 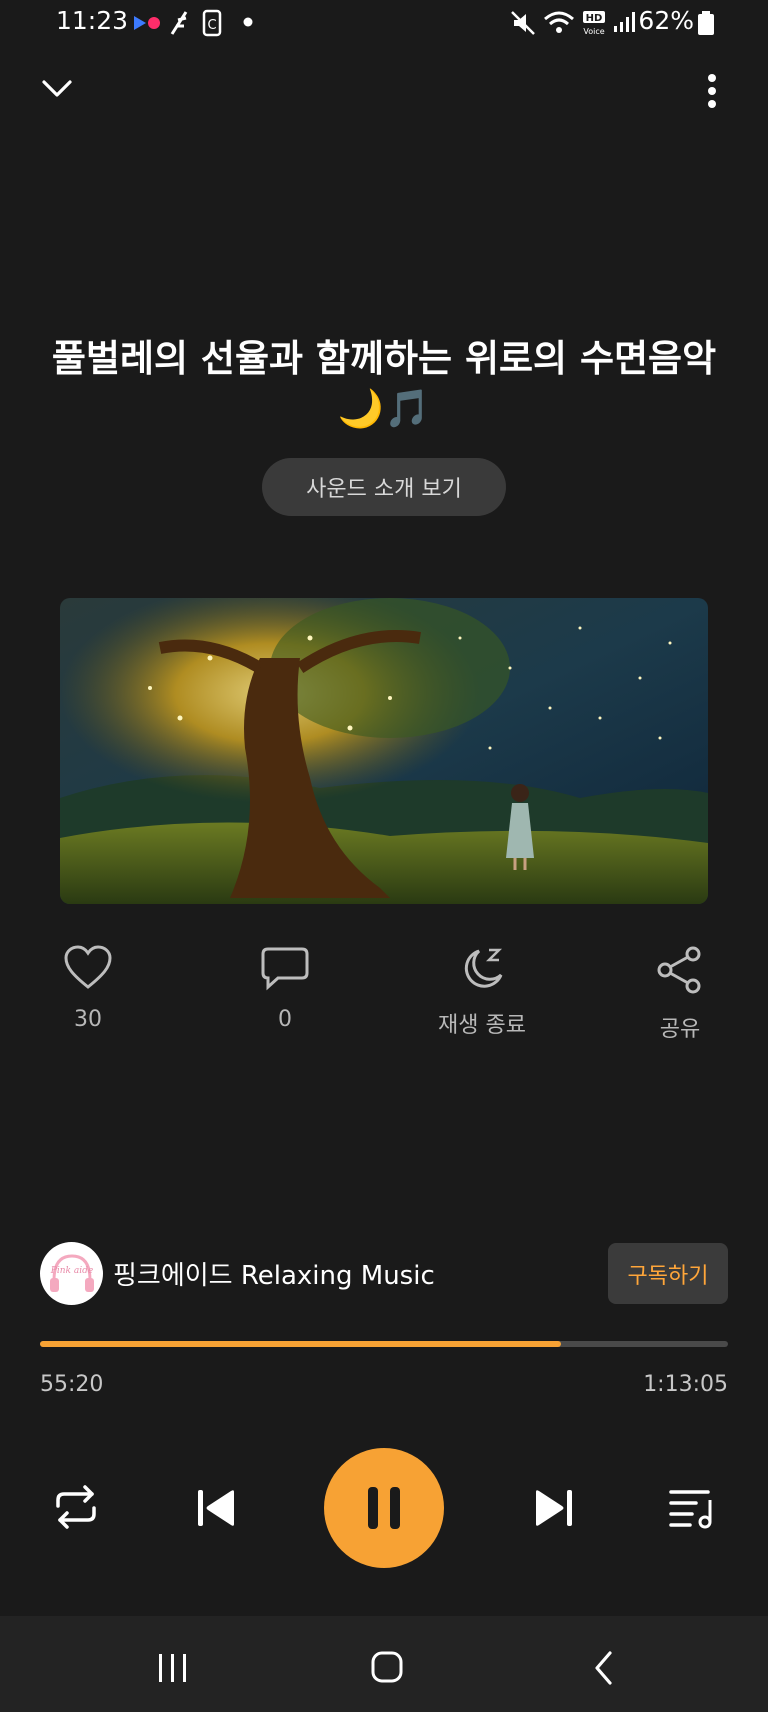 What do you see at coordinates (624, 22) in the screenshot?
I see `signal-icon` at bounding box center [624, 22].